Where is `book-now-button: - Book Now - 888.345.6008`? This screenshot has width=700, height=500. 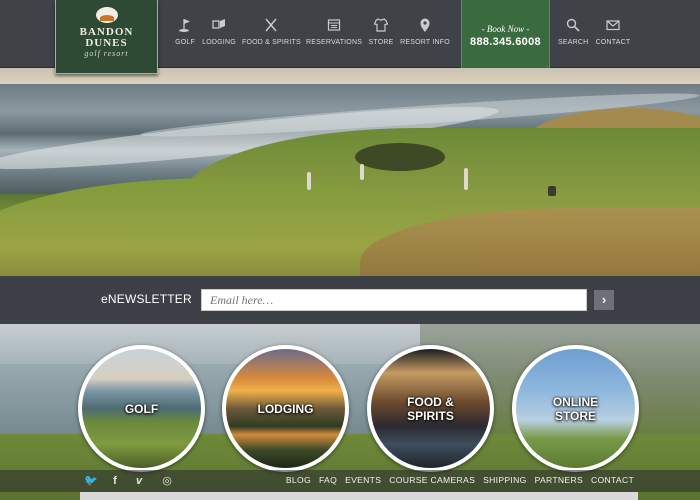
book-now-button: - Book Now - 888.345.6008 is located at coordinates (505, 34).